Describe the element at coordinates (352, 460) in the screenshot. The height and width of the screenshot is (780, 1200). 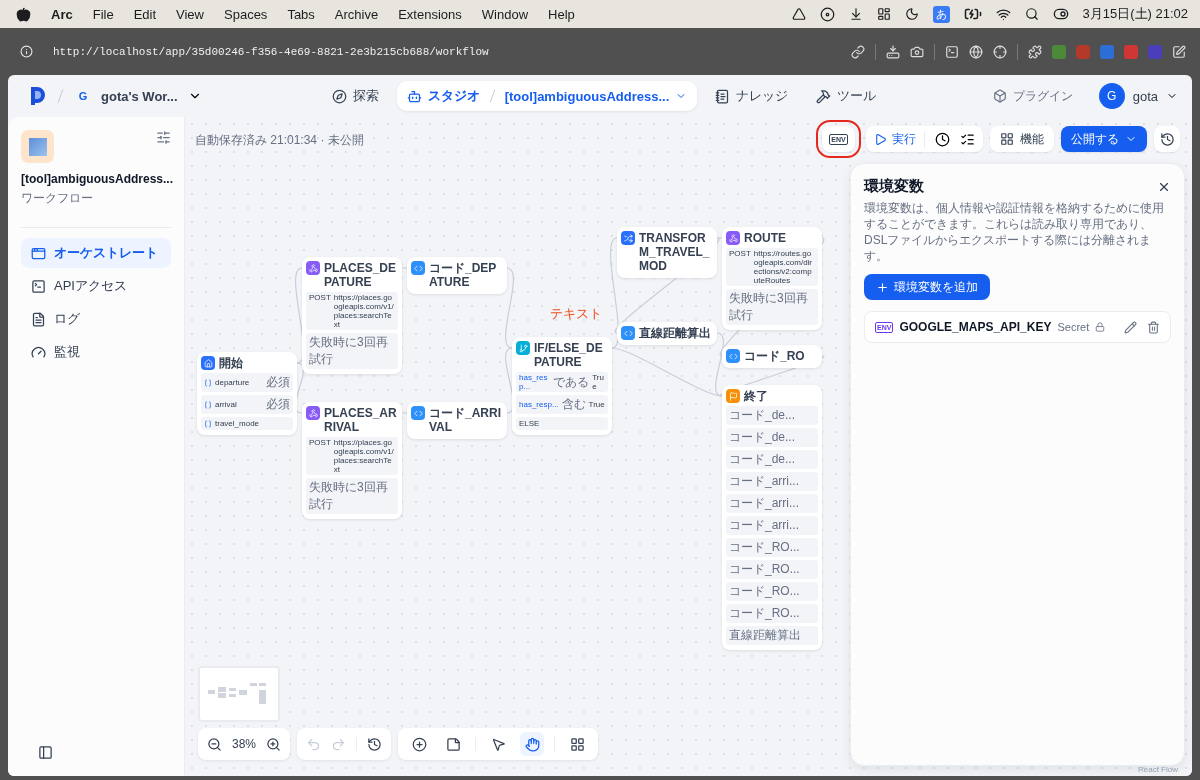
I see `workflow-node: PLACES_ARRIVAL POST https://places.googleapis.com/v1/places:searchText 失敗時に3回再試行` at that location.